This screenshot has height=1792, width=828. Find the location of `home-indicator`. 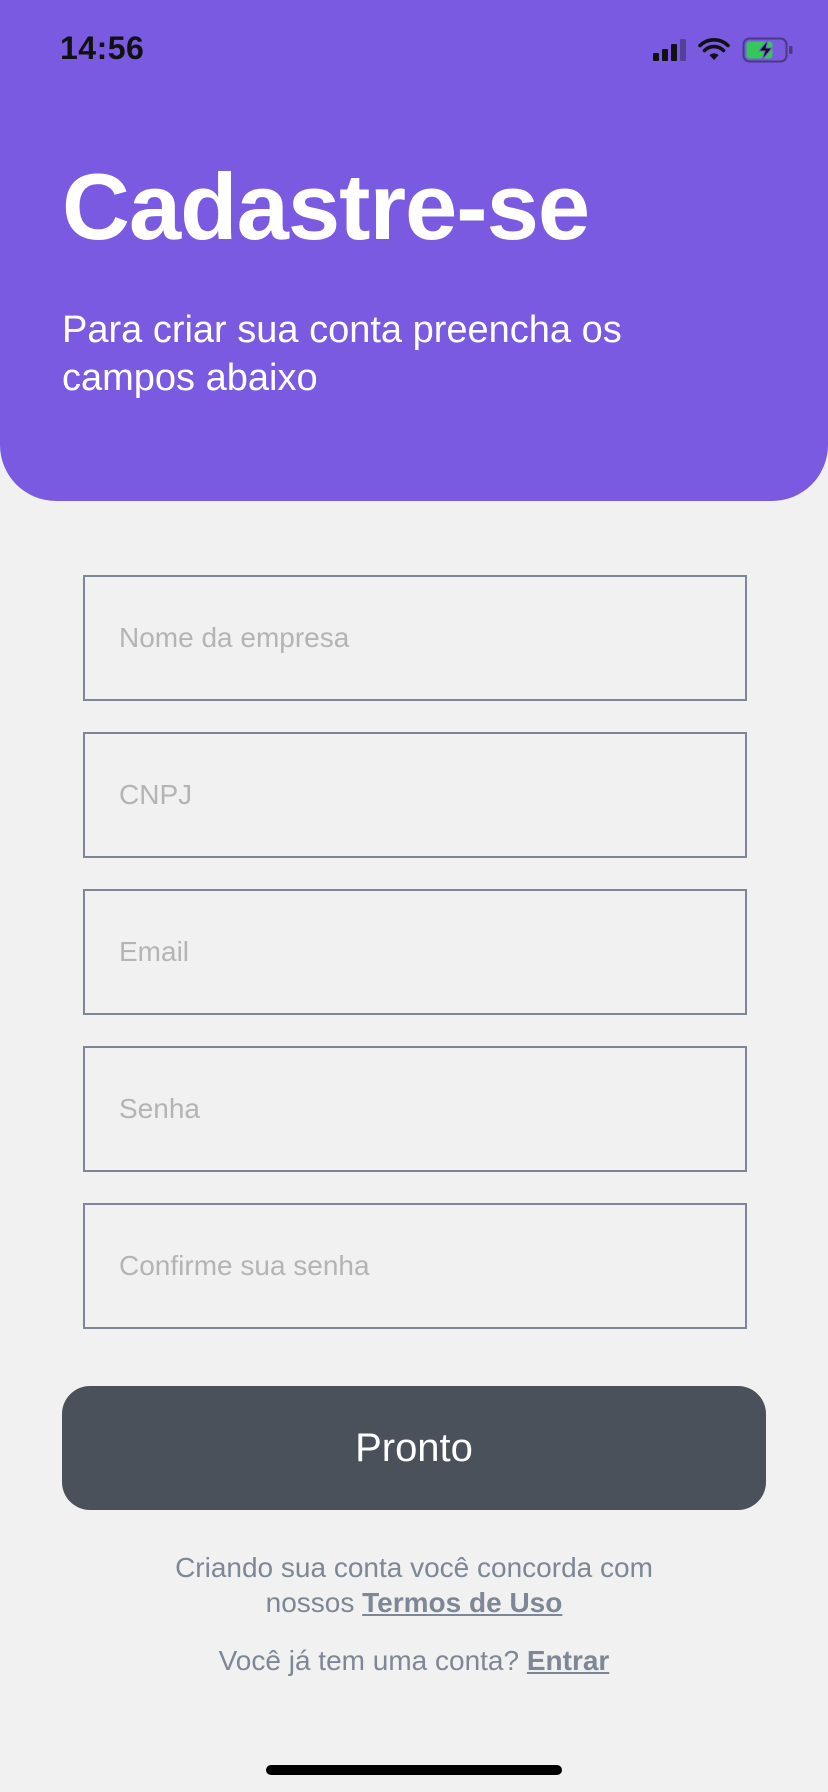

home-indicator is located at coordinates (414, 1770).